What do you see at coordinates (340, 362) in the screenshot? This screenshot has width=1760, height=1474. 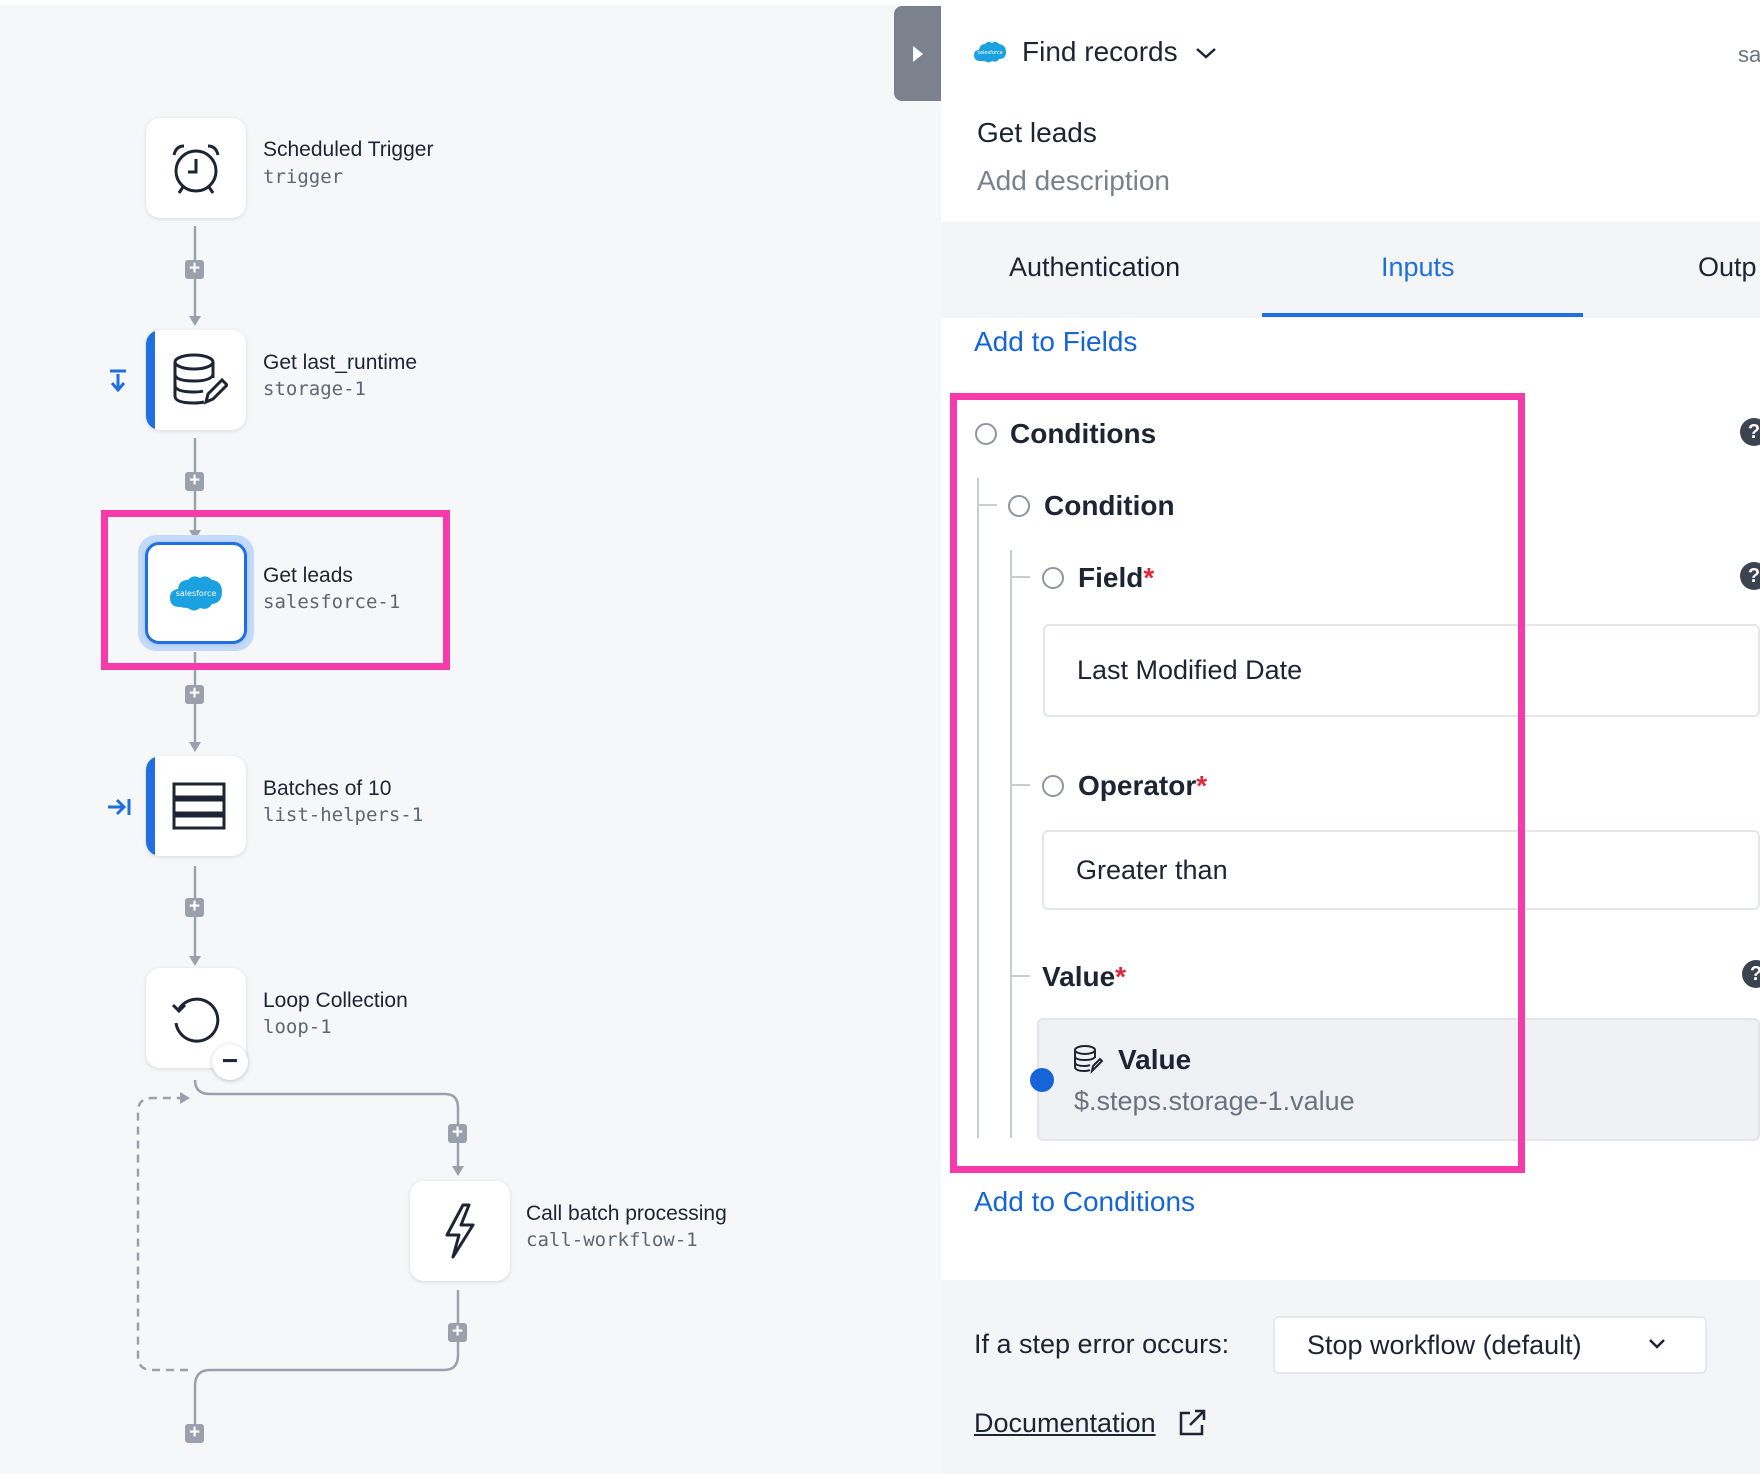 I see `node-title: Get last_runtime` at bounding box center [340, 362].